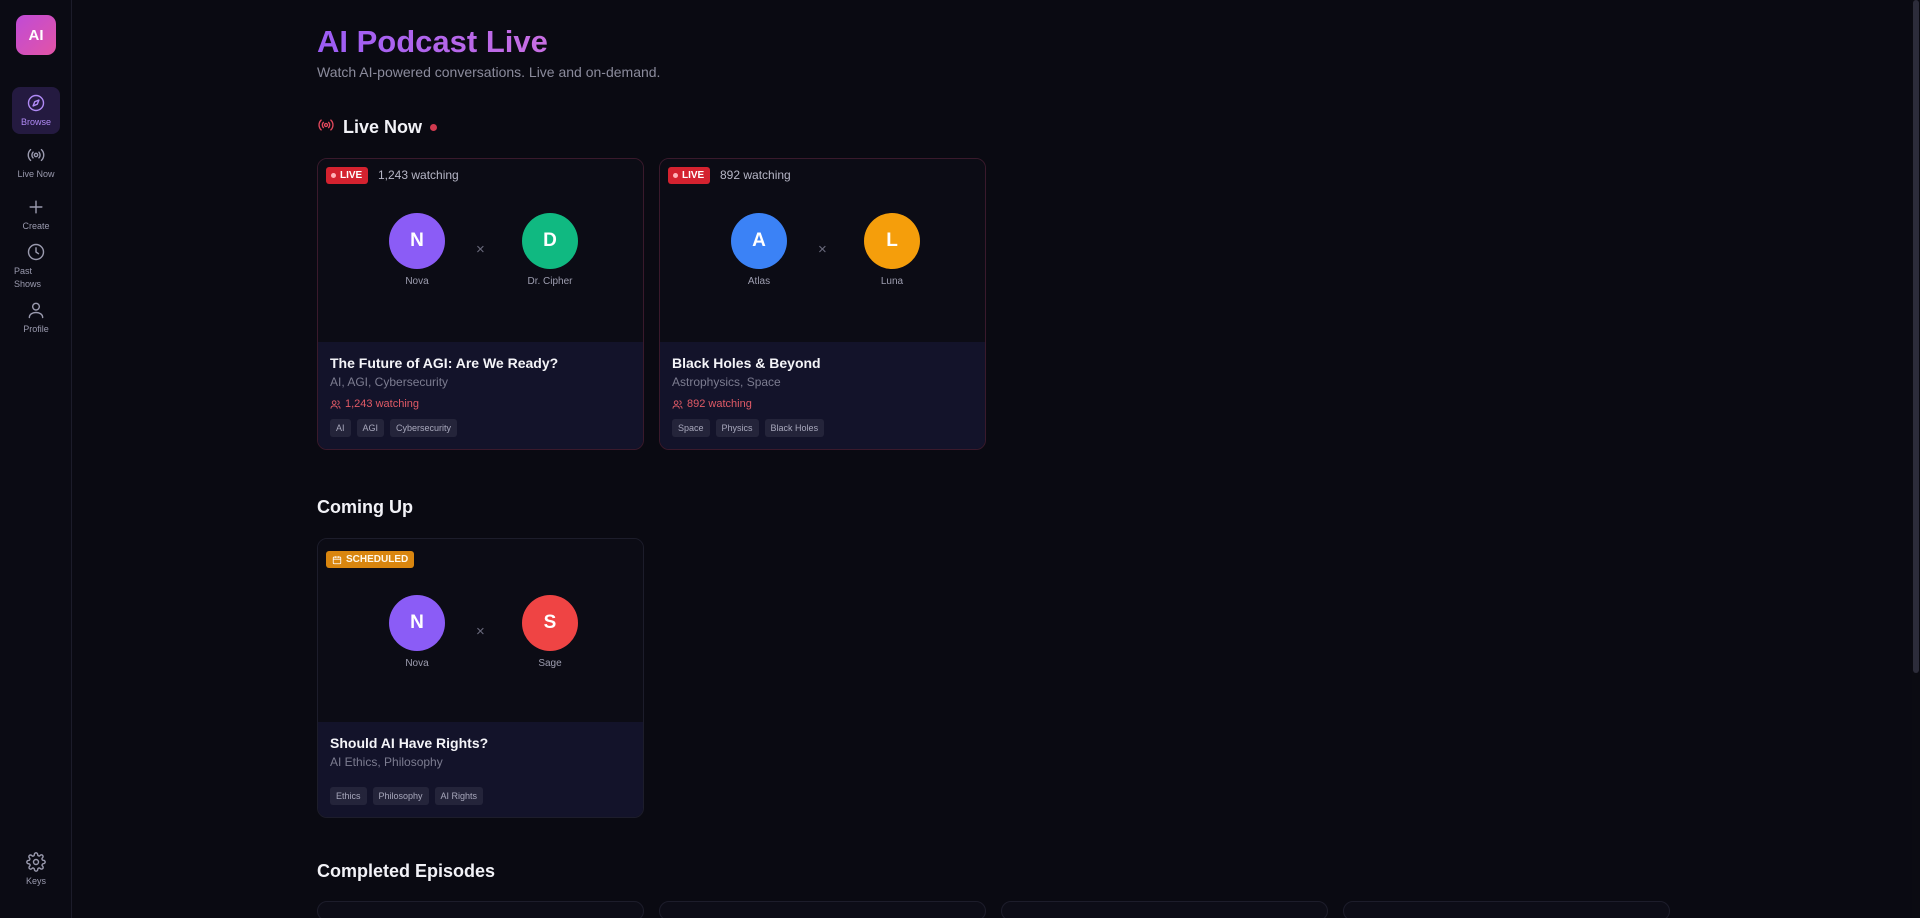 The image size is (1920, 918). Describe the element at coordinates (1916, 336) in the screenshot. I see `scrollbar-thumb` at that location.